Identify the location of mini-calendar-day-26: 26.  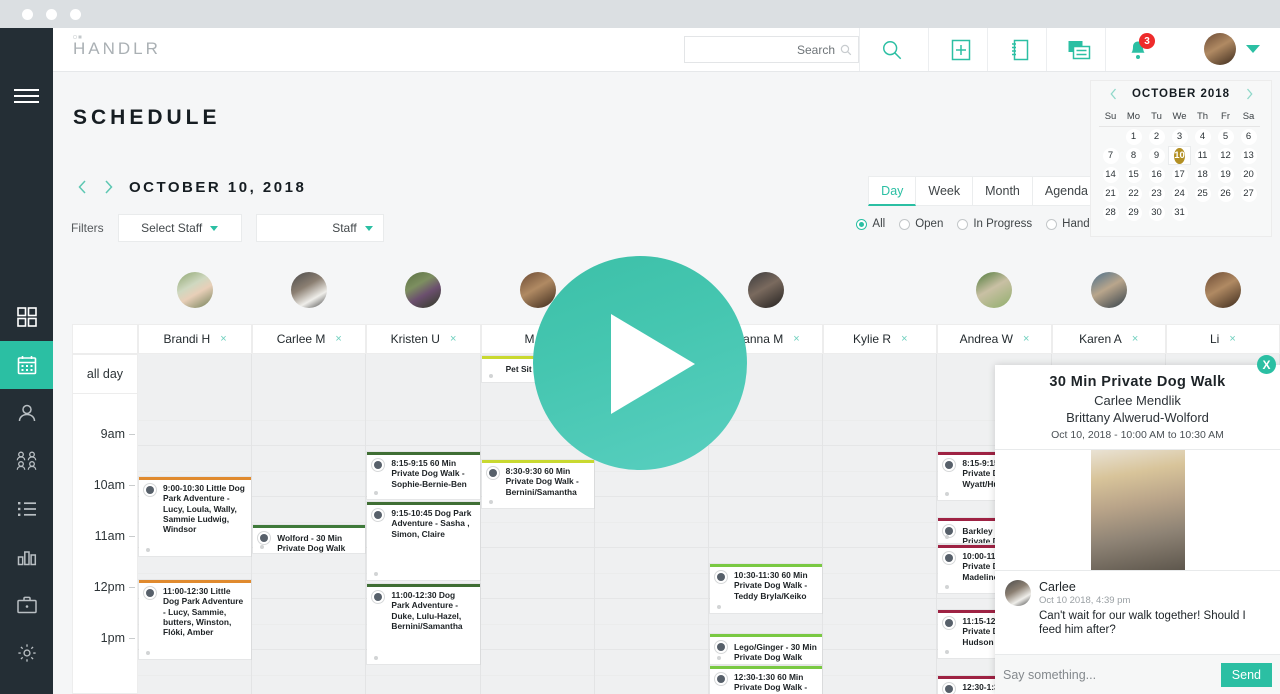
(1225, 193).